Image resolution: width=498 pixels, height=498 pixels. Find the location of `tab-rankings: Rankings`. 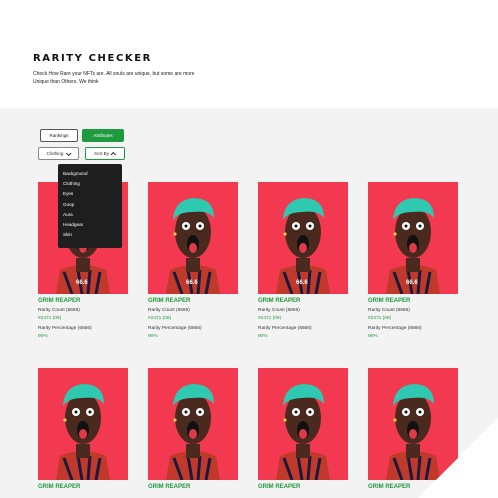

tab-rankings: Rankings is located at coordinates (59, 135).